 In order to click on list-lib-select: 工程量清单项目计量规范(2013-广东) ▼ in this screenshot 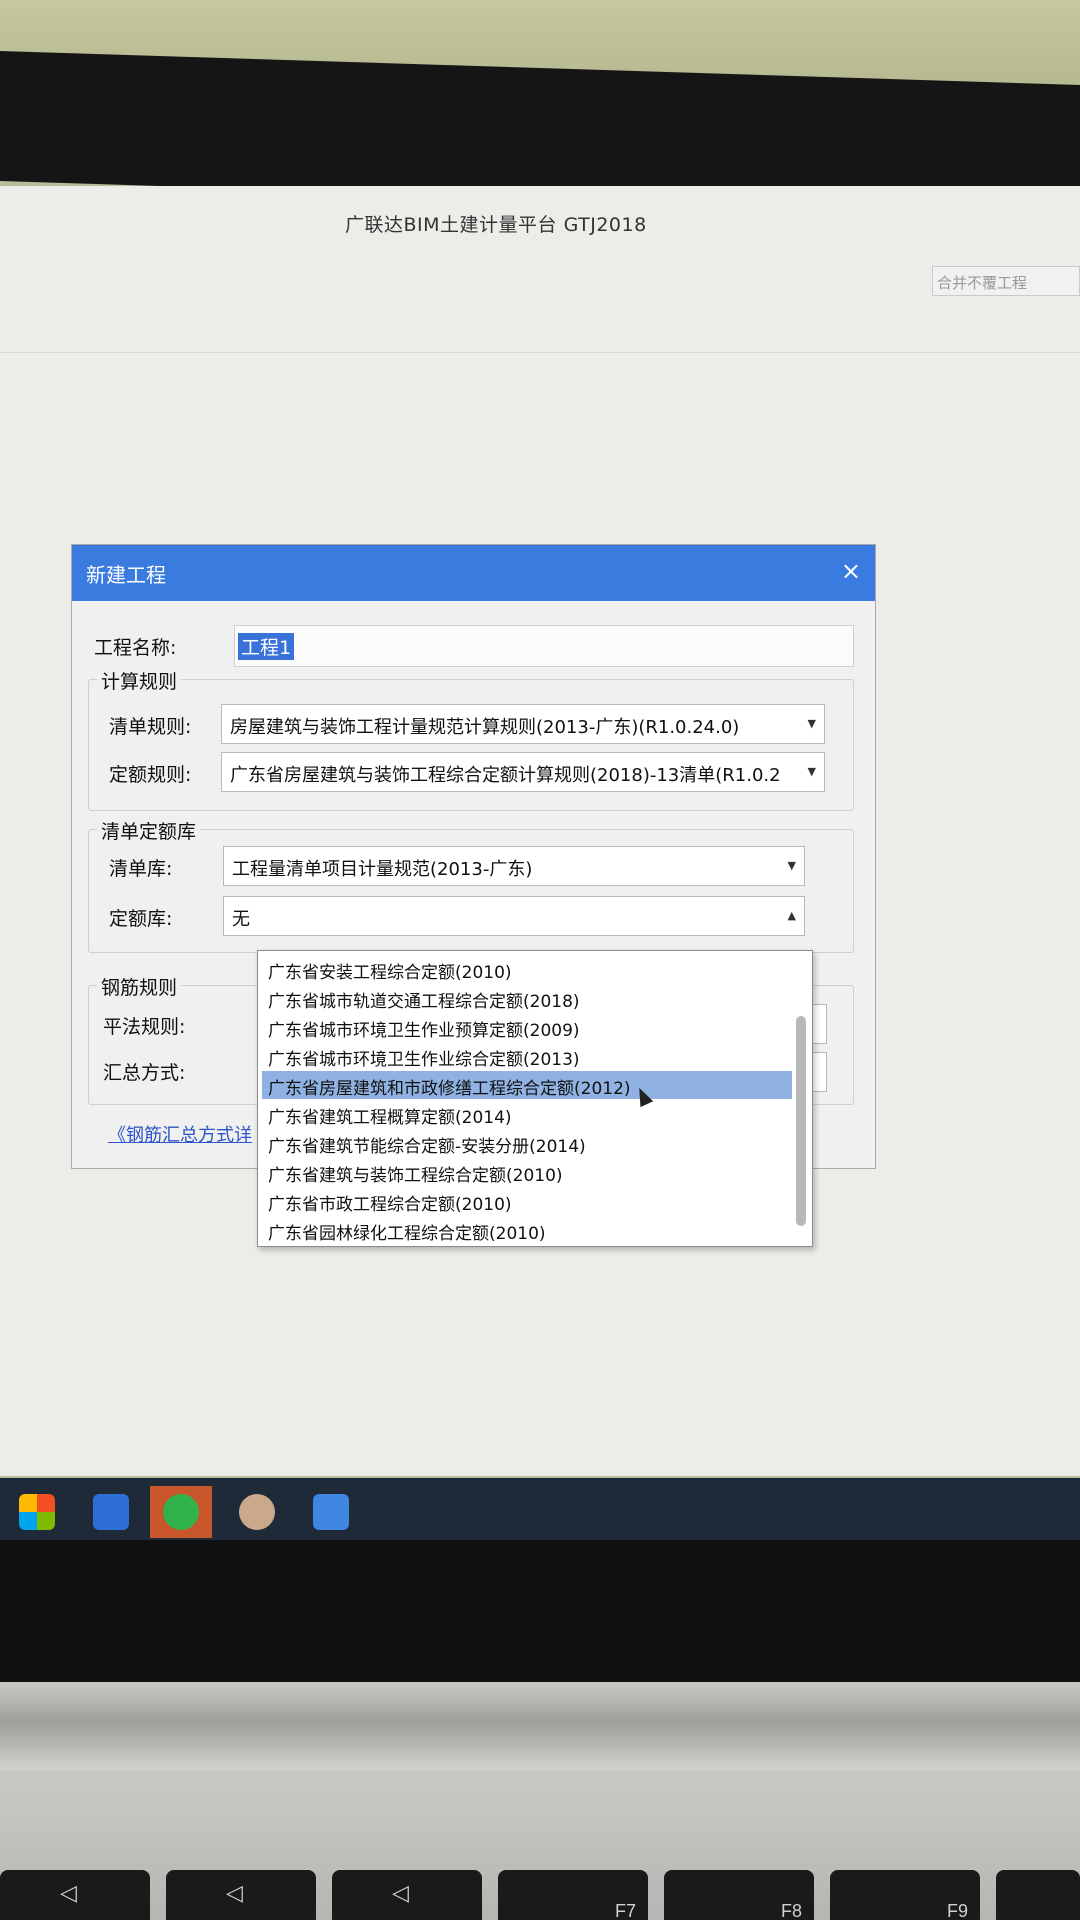, I will do `click(514, 866)`.